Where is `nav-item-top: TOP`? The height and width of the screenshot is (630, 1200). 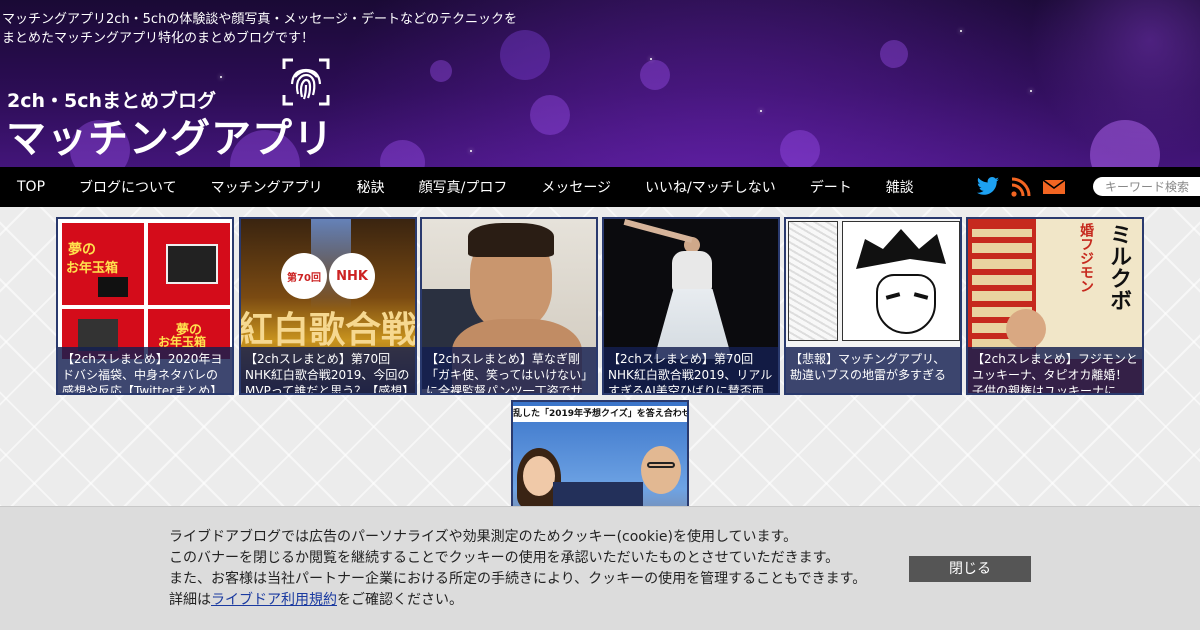
nav-item-top: TOP is located at coordinates (31, 187).